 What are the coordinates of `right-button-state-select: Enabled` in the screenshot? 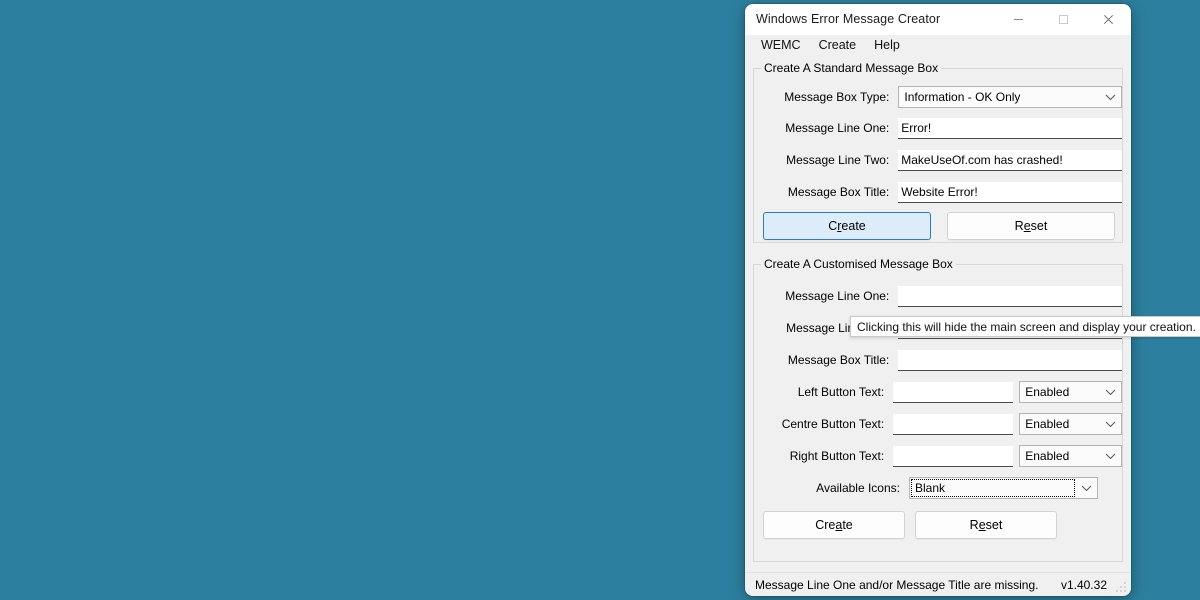 It's located at (1070, 456).